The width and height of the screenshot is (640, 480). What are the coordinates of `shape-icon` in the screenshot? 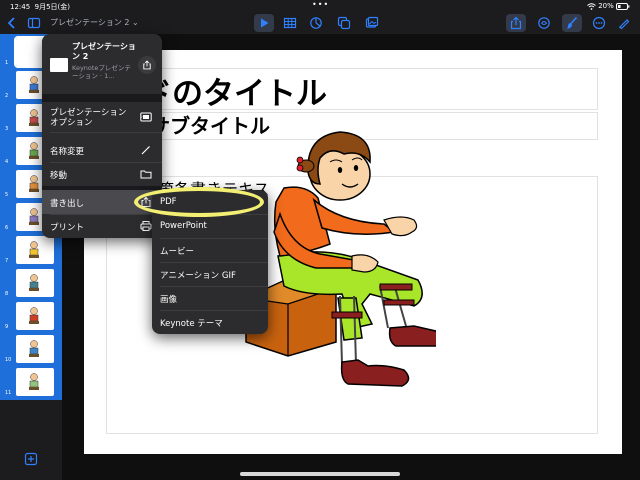 It's located at (344, 23).